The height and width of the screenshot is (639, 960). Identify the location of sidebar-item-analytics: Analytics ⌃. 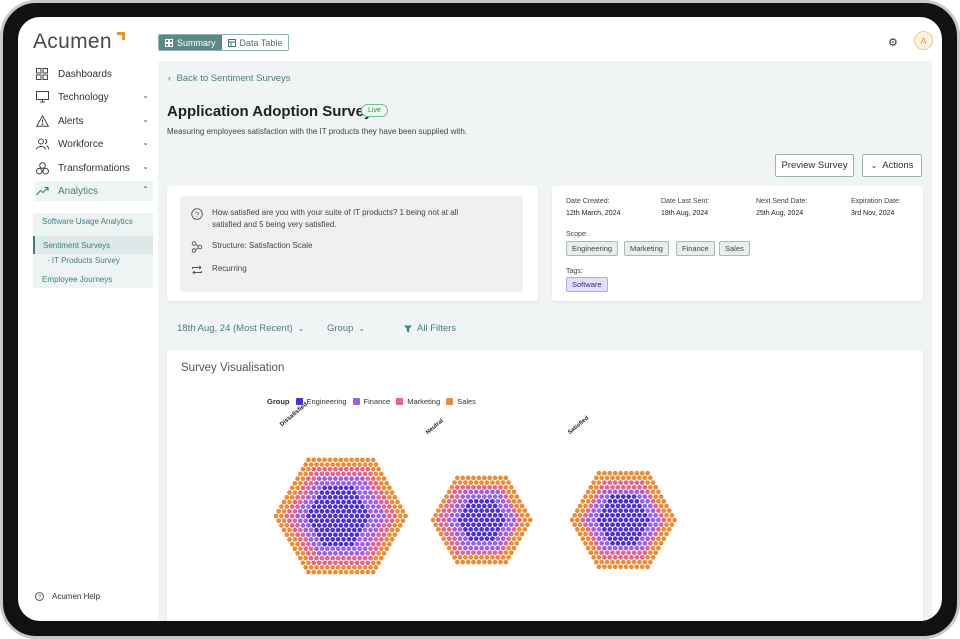
(94, 191).